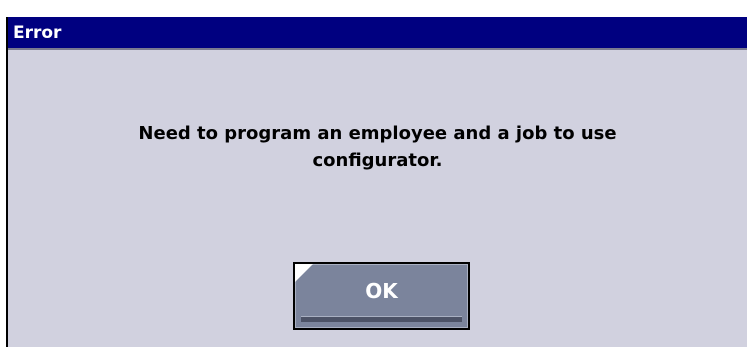 This screenshot has height=347, width=747. What do you see at coordinates (381, 319) in the screenshot?
I see `button-bottom-bar` at bounding box center [381, 319].